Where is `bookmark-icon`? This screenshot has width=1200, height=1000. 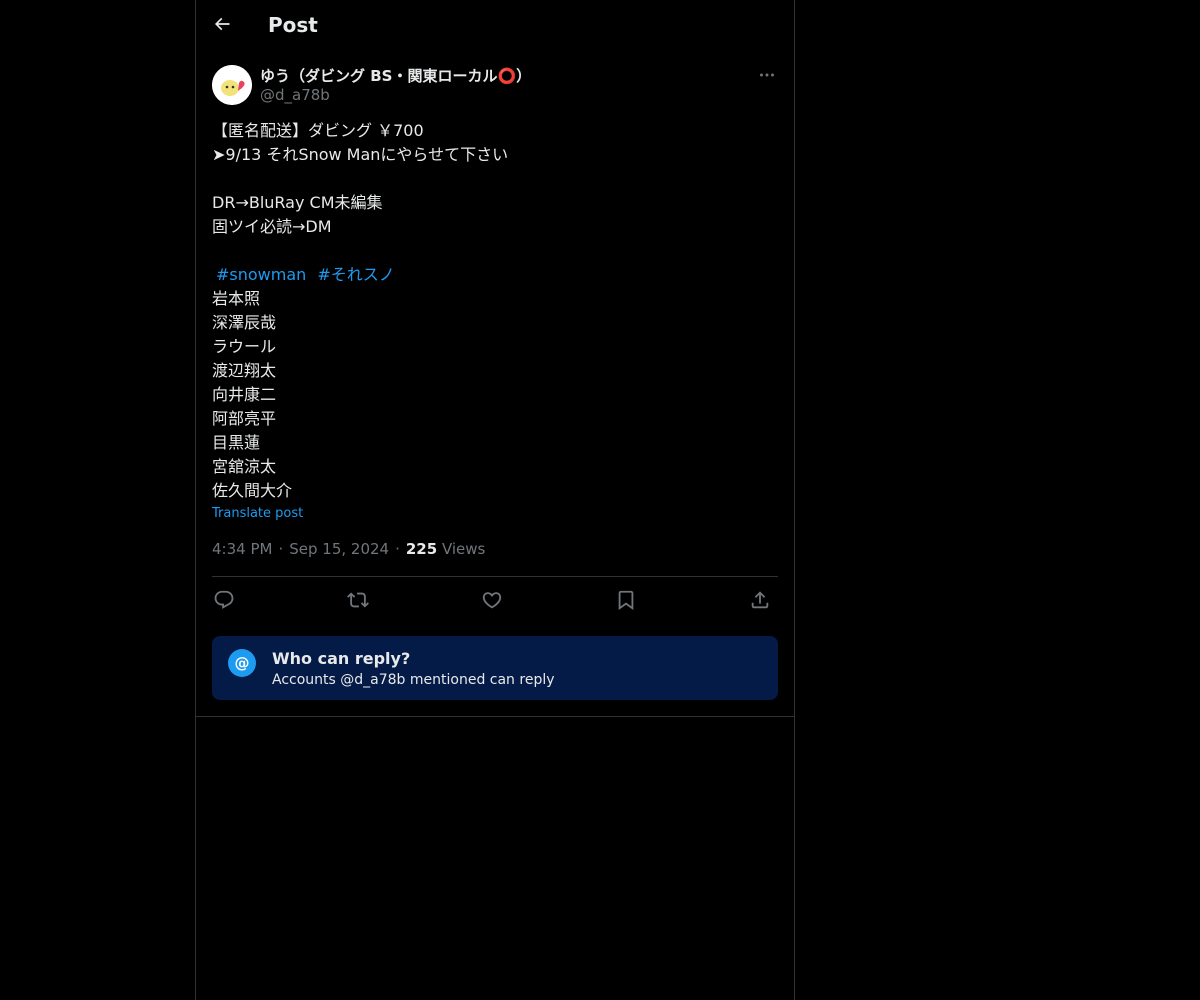 bookmark-icon is located at coordinates (626, 600).